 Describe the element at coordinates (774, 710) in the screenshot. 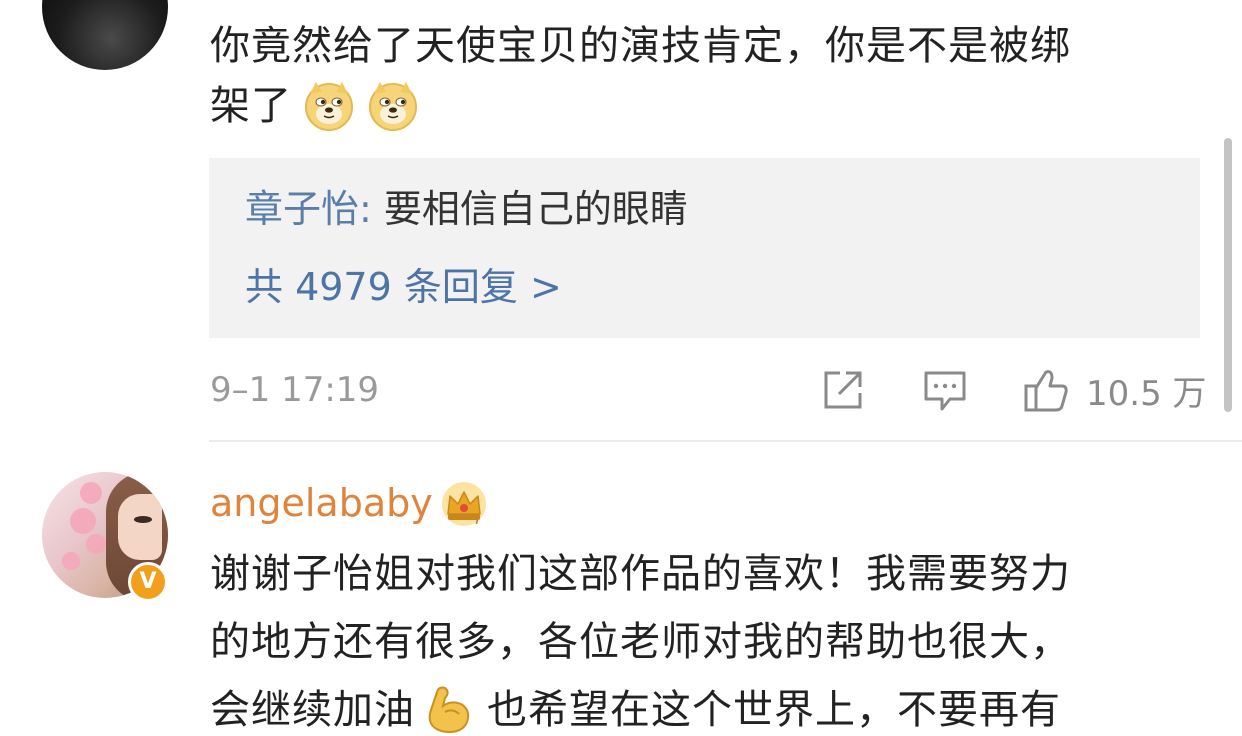

I see `comment-line-text: 也希望在这个世界上，不要再有` at that location.